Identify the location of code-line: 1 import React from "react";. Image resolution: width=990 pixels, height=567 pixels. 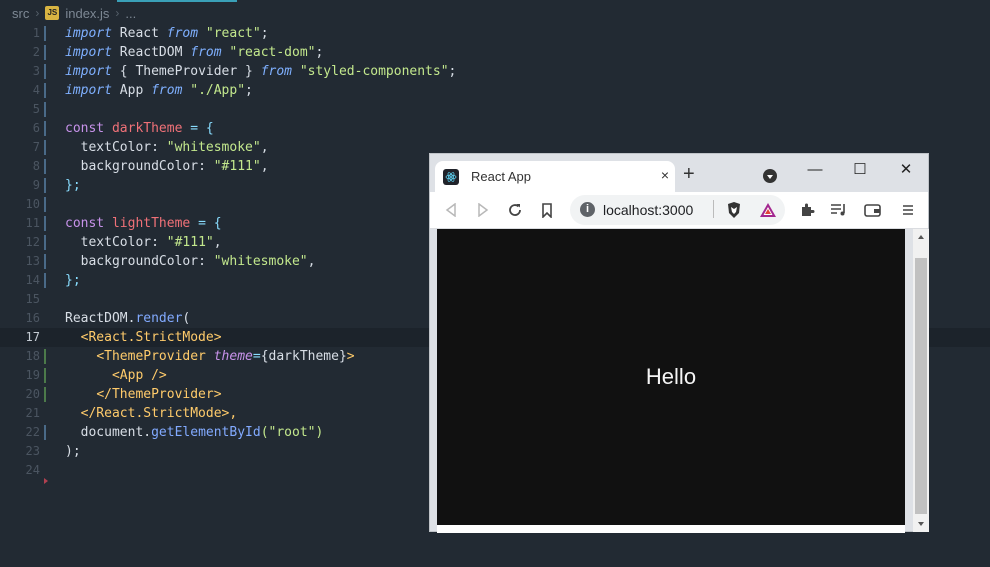
(150, 33).